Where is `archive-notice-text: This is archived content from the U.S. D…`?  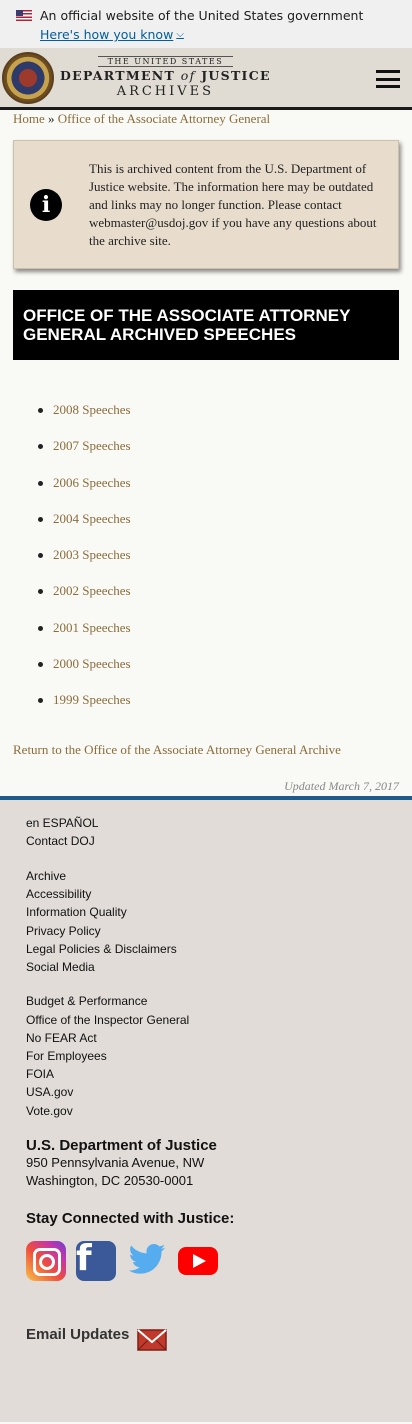
archive-notice-text: This is archived content from the U.S. D… is located at coordinates (233, 204).